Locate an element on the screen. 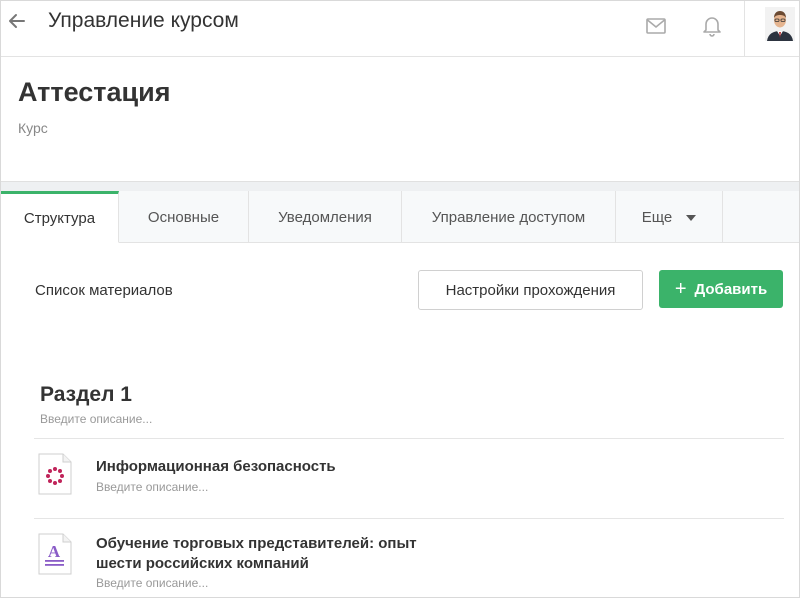  arrow-left-icon is located at coordinates (17, 21).